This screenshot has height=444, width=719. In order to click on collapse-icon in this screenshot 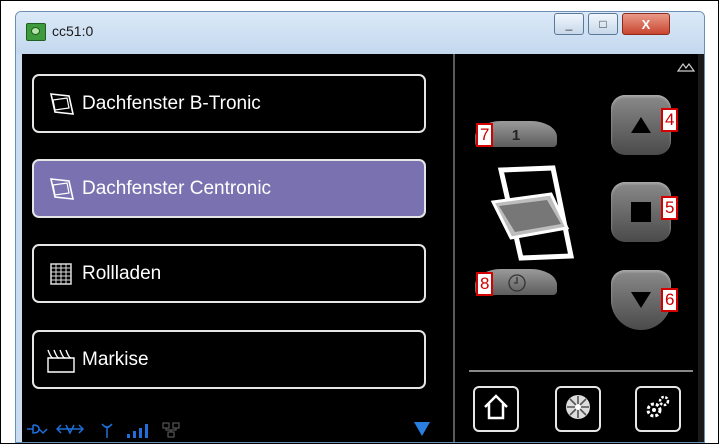, I will do `click(686, 69)`.